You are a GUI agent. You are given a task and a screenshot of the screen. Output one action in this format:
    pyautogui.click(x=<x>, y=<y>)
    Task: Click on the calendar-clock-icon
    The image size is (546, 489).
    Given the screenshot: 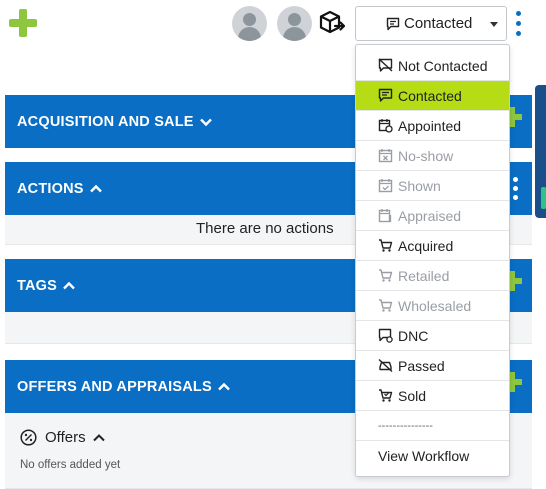 What is the action you would take?
    pyautogui.click(x=385, y=126)
    